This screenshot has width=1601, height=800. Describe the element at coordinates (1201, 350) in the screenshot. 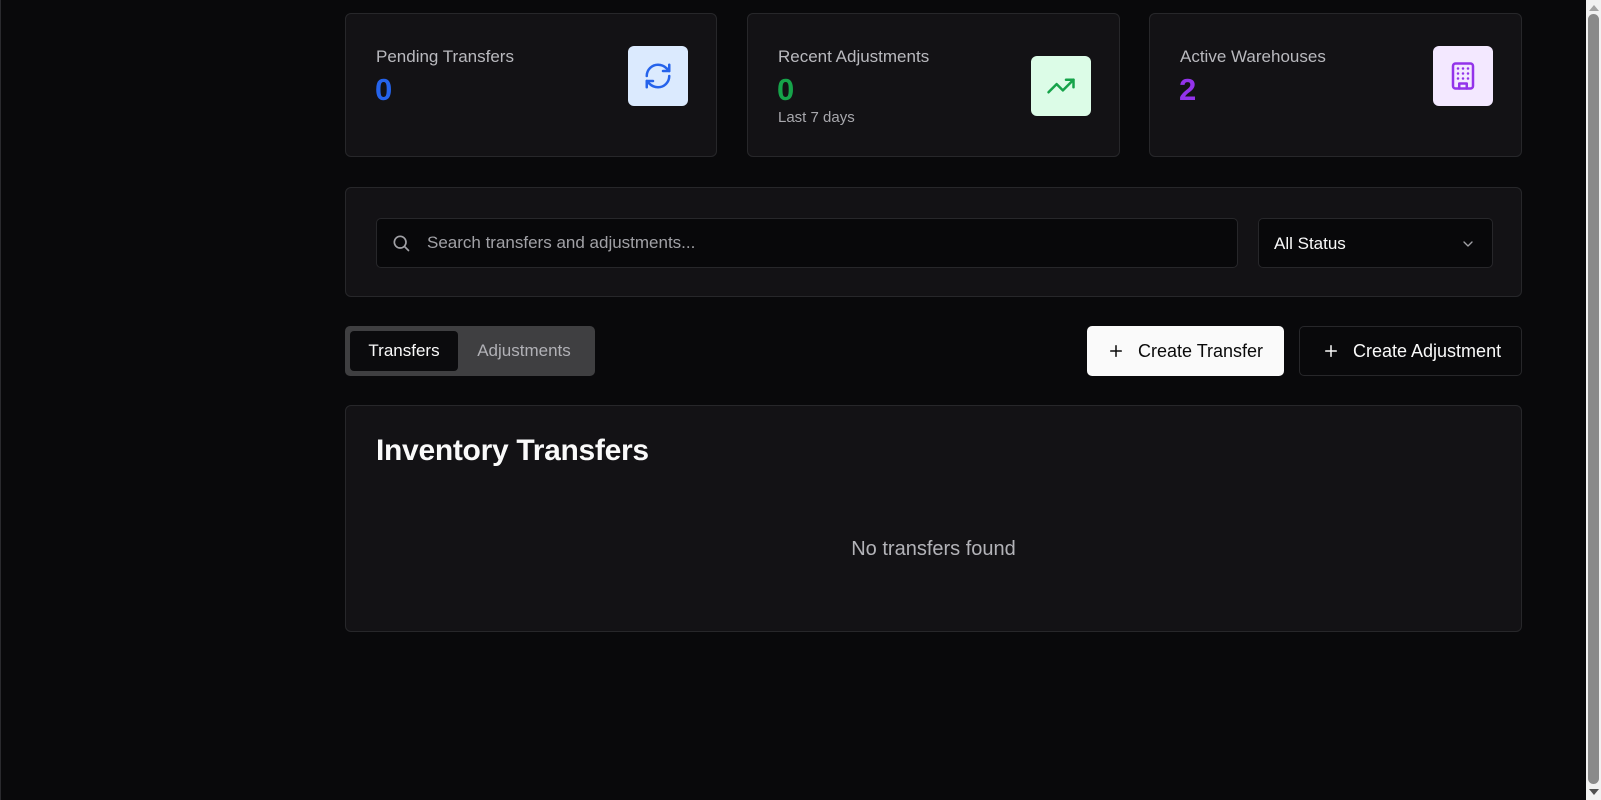

I see `create-transfer-label: Create Transfer` at that location.